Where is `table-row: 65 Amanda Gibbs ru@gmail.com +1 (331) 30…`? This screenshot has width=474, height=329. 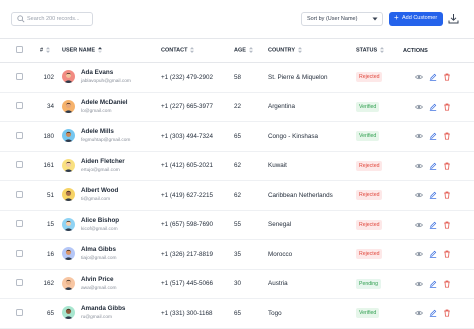
table-row: 65 Amanda Gibbs ru@gmail.com +1 (331) 30… is located at coordinates (237, 313).